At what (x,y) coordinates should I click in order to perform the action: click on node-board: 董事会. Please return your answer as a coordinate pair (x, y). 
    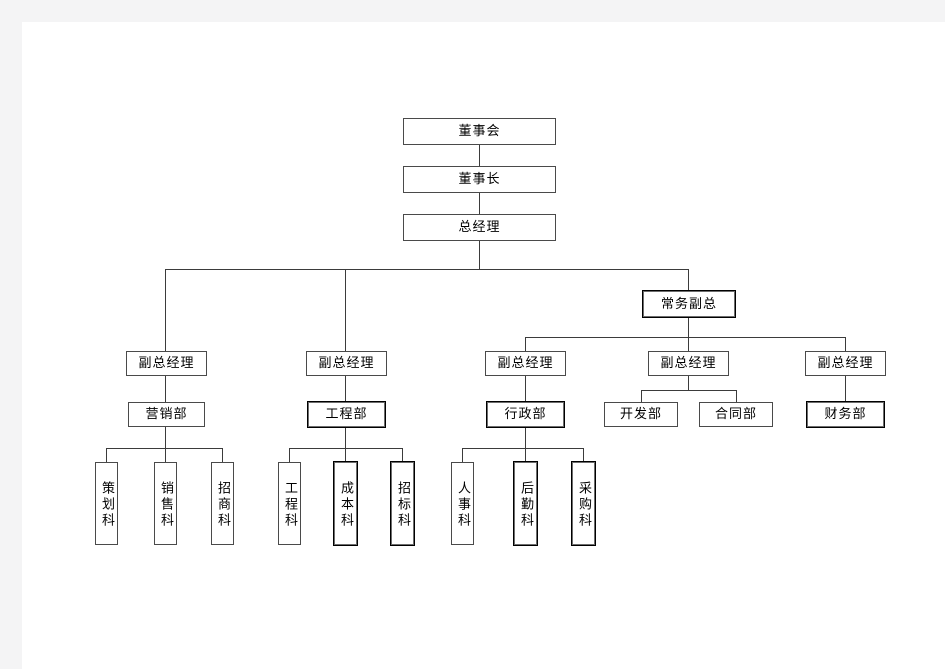
    Looking at the image, I should click on (479, 131).